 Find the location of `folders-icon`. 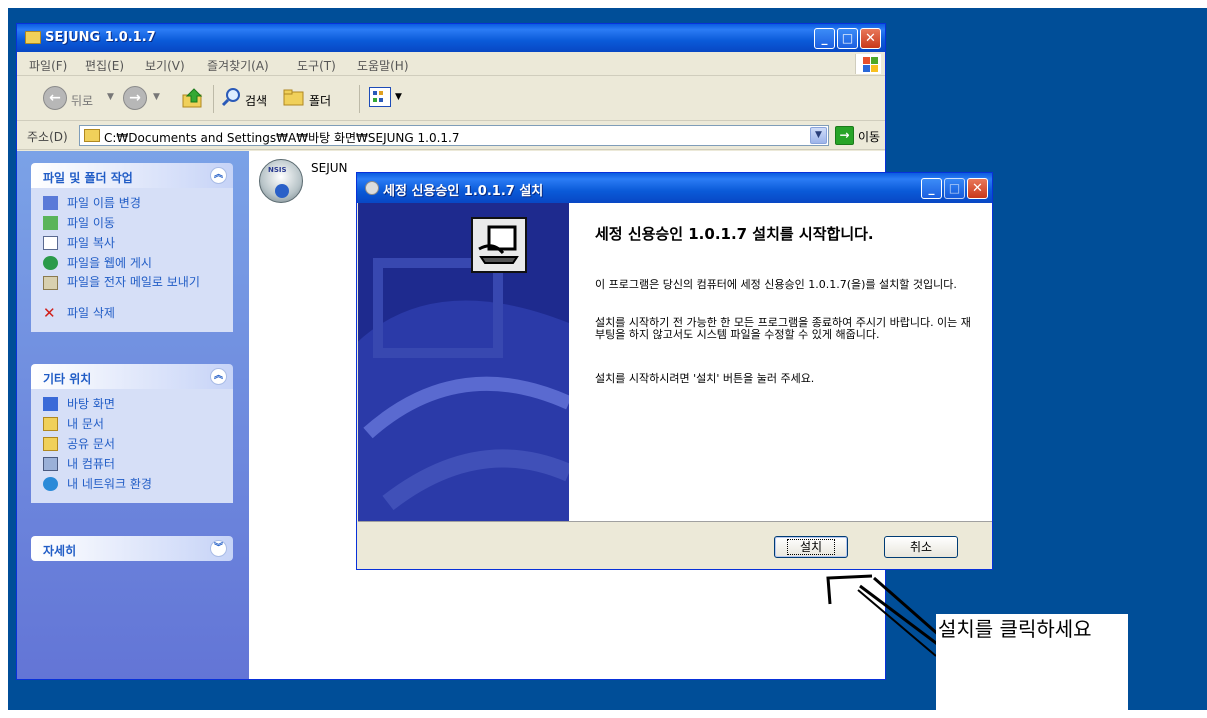

folders-icon is located at coordinates (294, 97).